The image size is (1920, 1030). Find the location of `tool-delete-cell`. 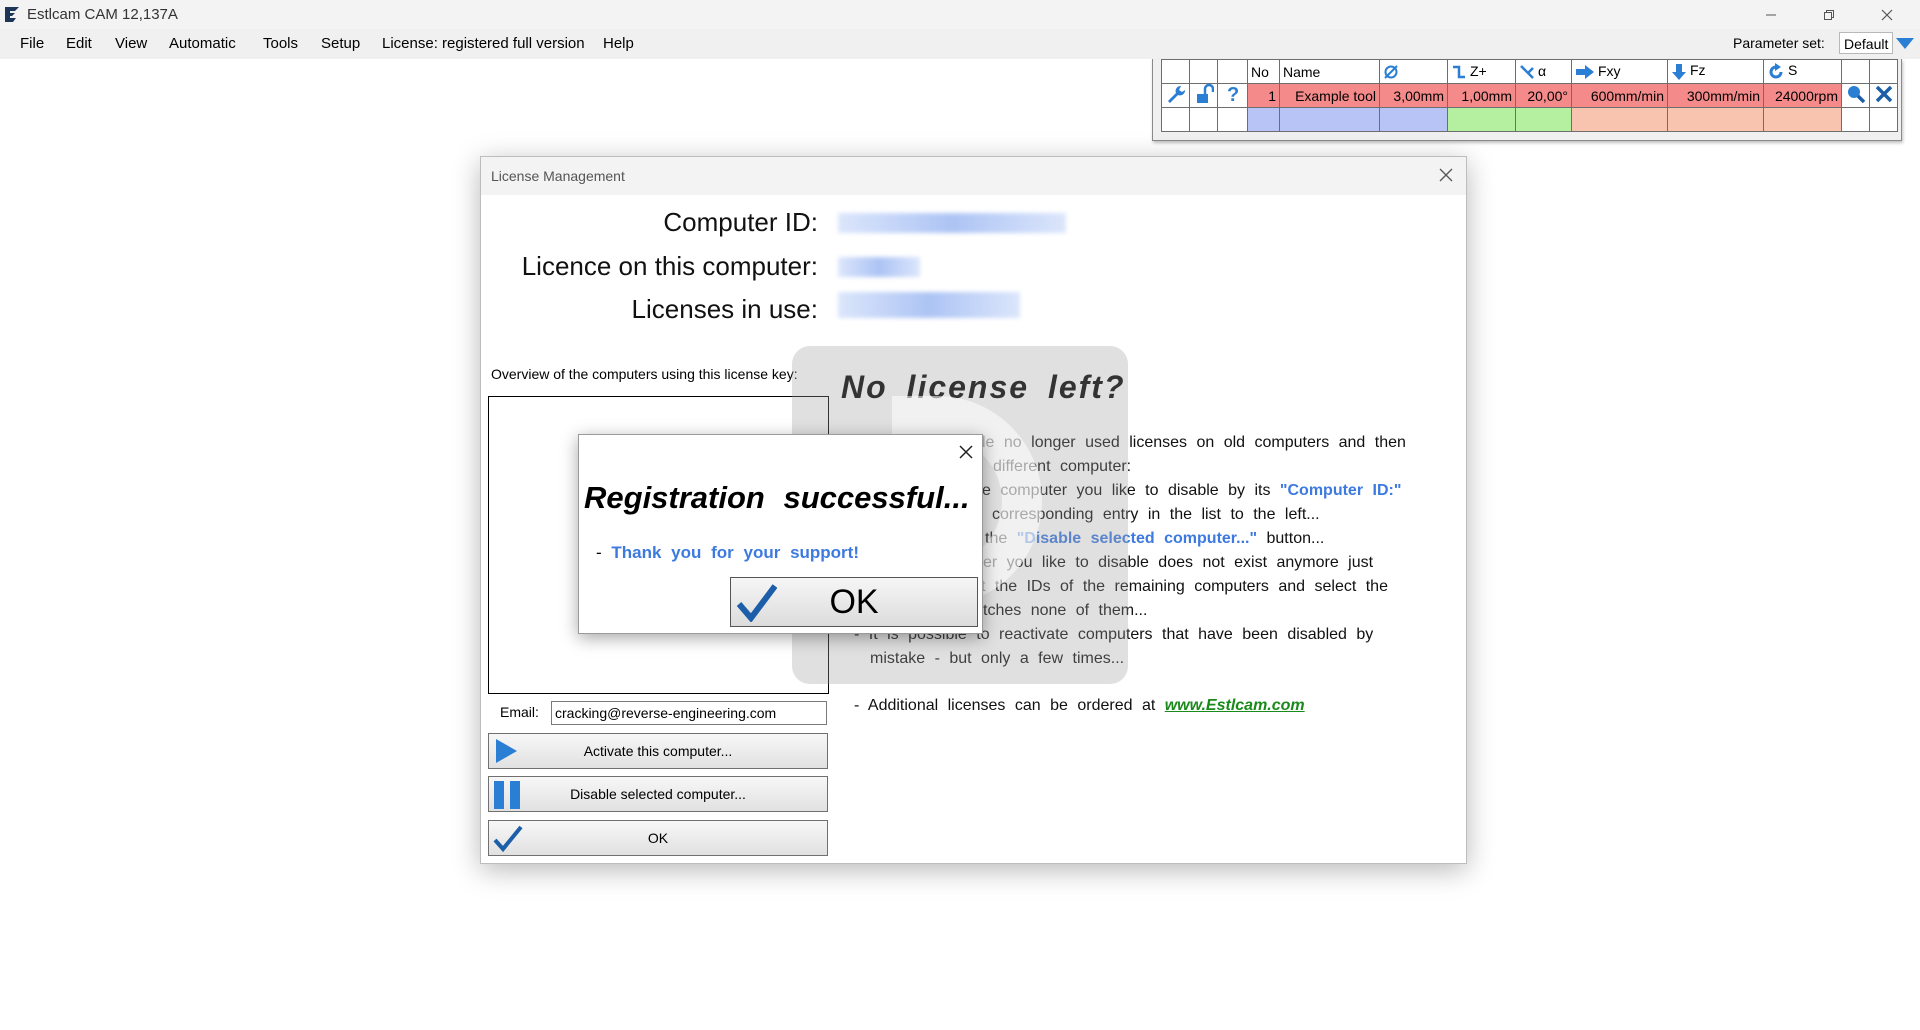

tool-delete-cell is located at coordinates (1883, 95).